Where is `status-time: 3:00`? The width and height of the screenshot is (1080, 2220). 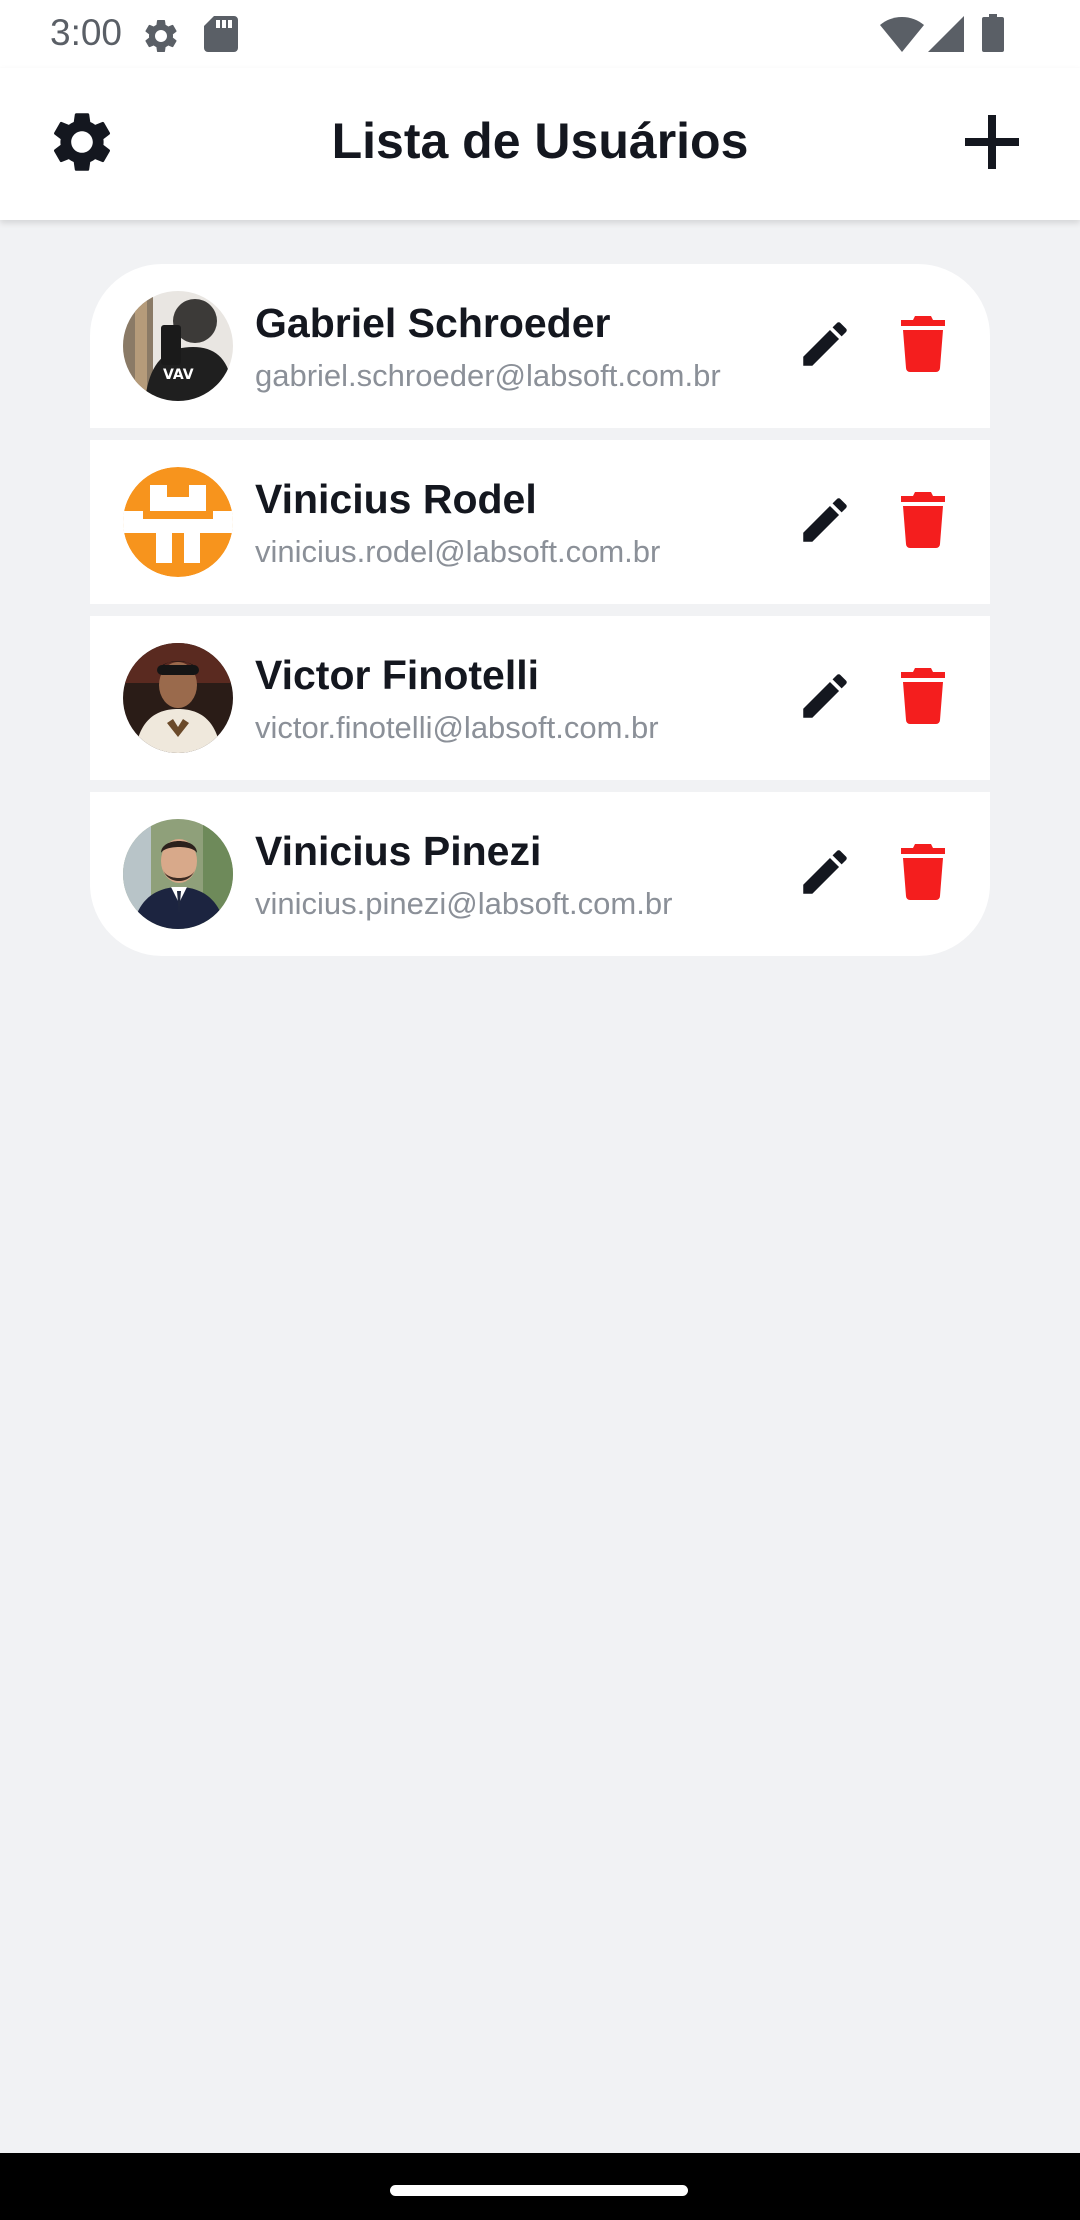 status-time: 3:00 is located at coordinates (86, 32).